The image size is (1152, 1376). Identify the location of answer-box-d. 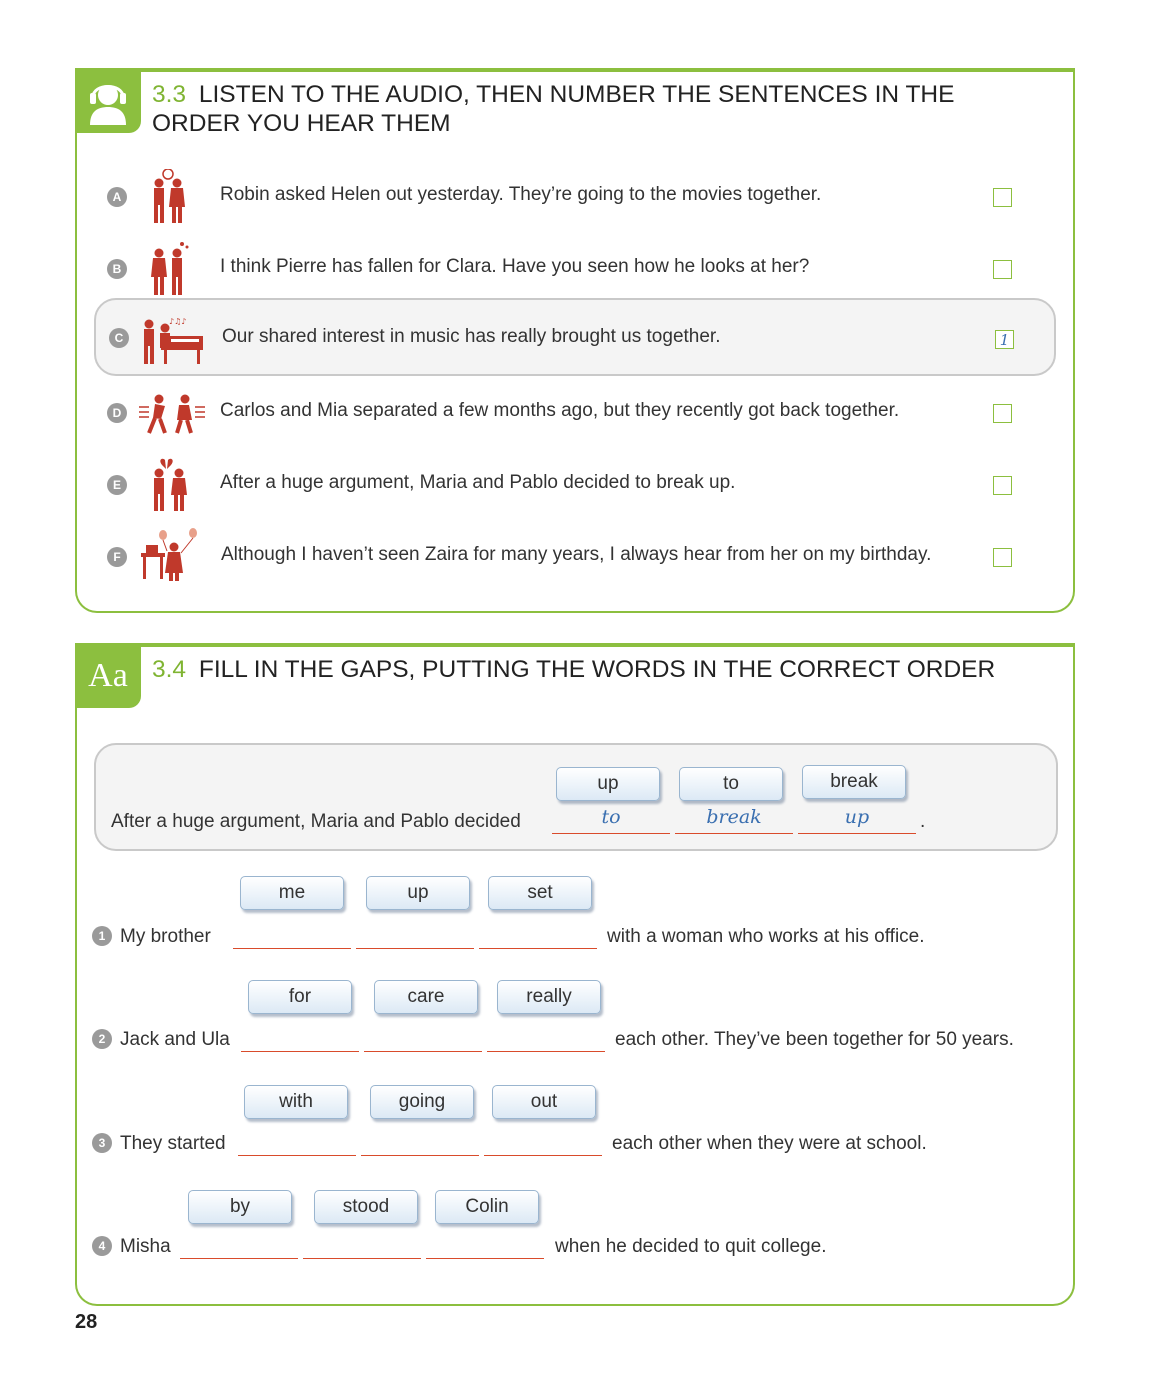
(1002, 413).